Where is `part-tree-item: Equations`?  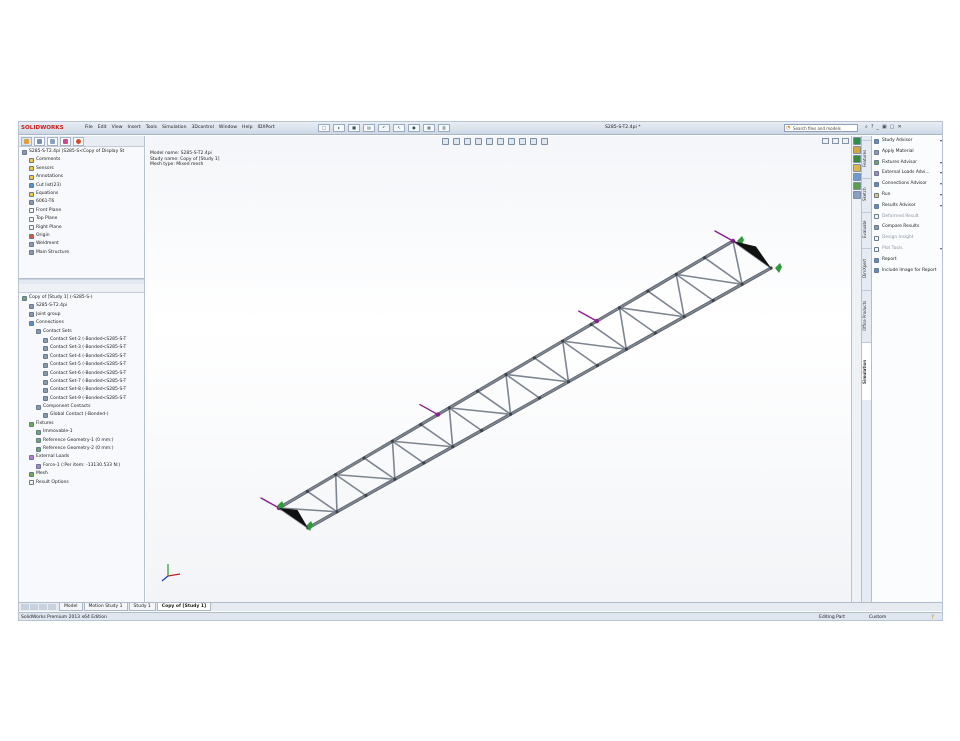
part-tree-item: Equations is located at coordinates (81, 194).